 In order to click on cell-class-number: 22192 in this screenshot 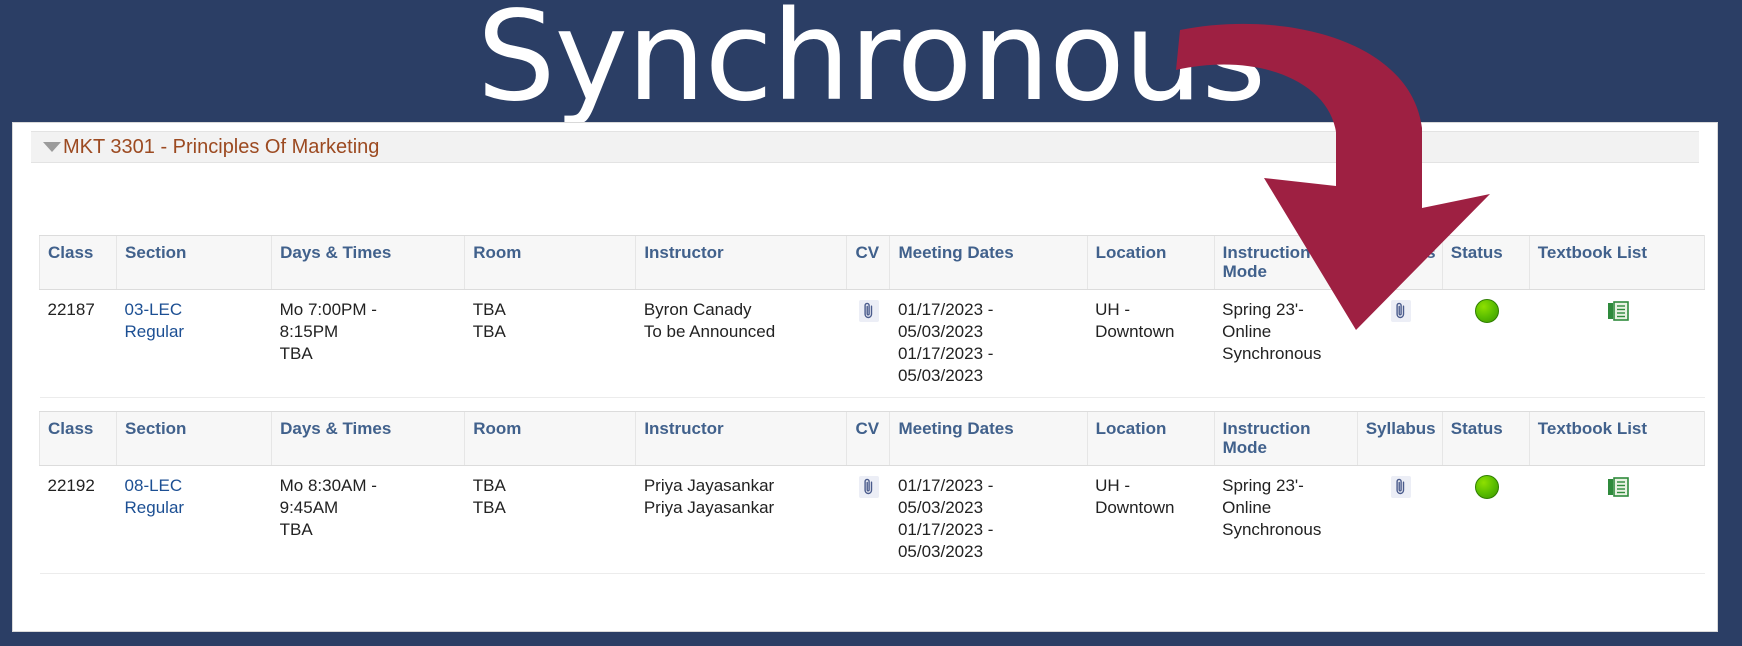, I will do `click(78, 520)`.